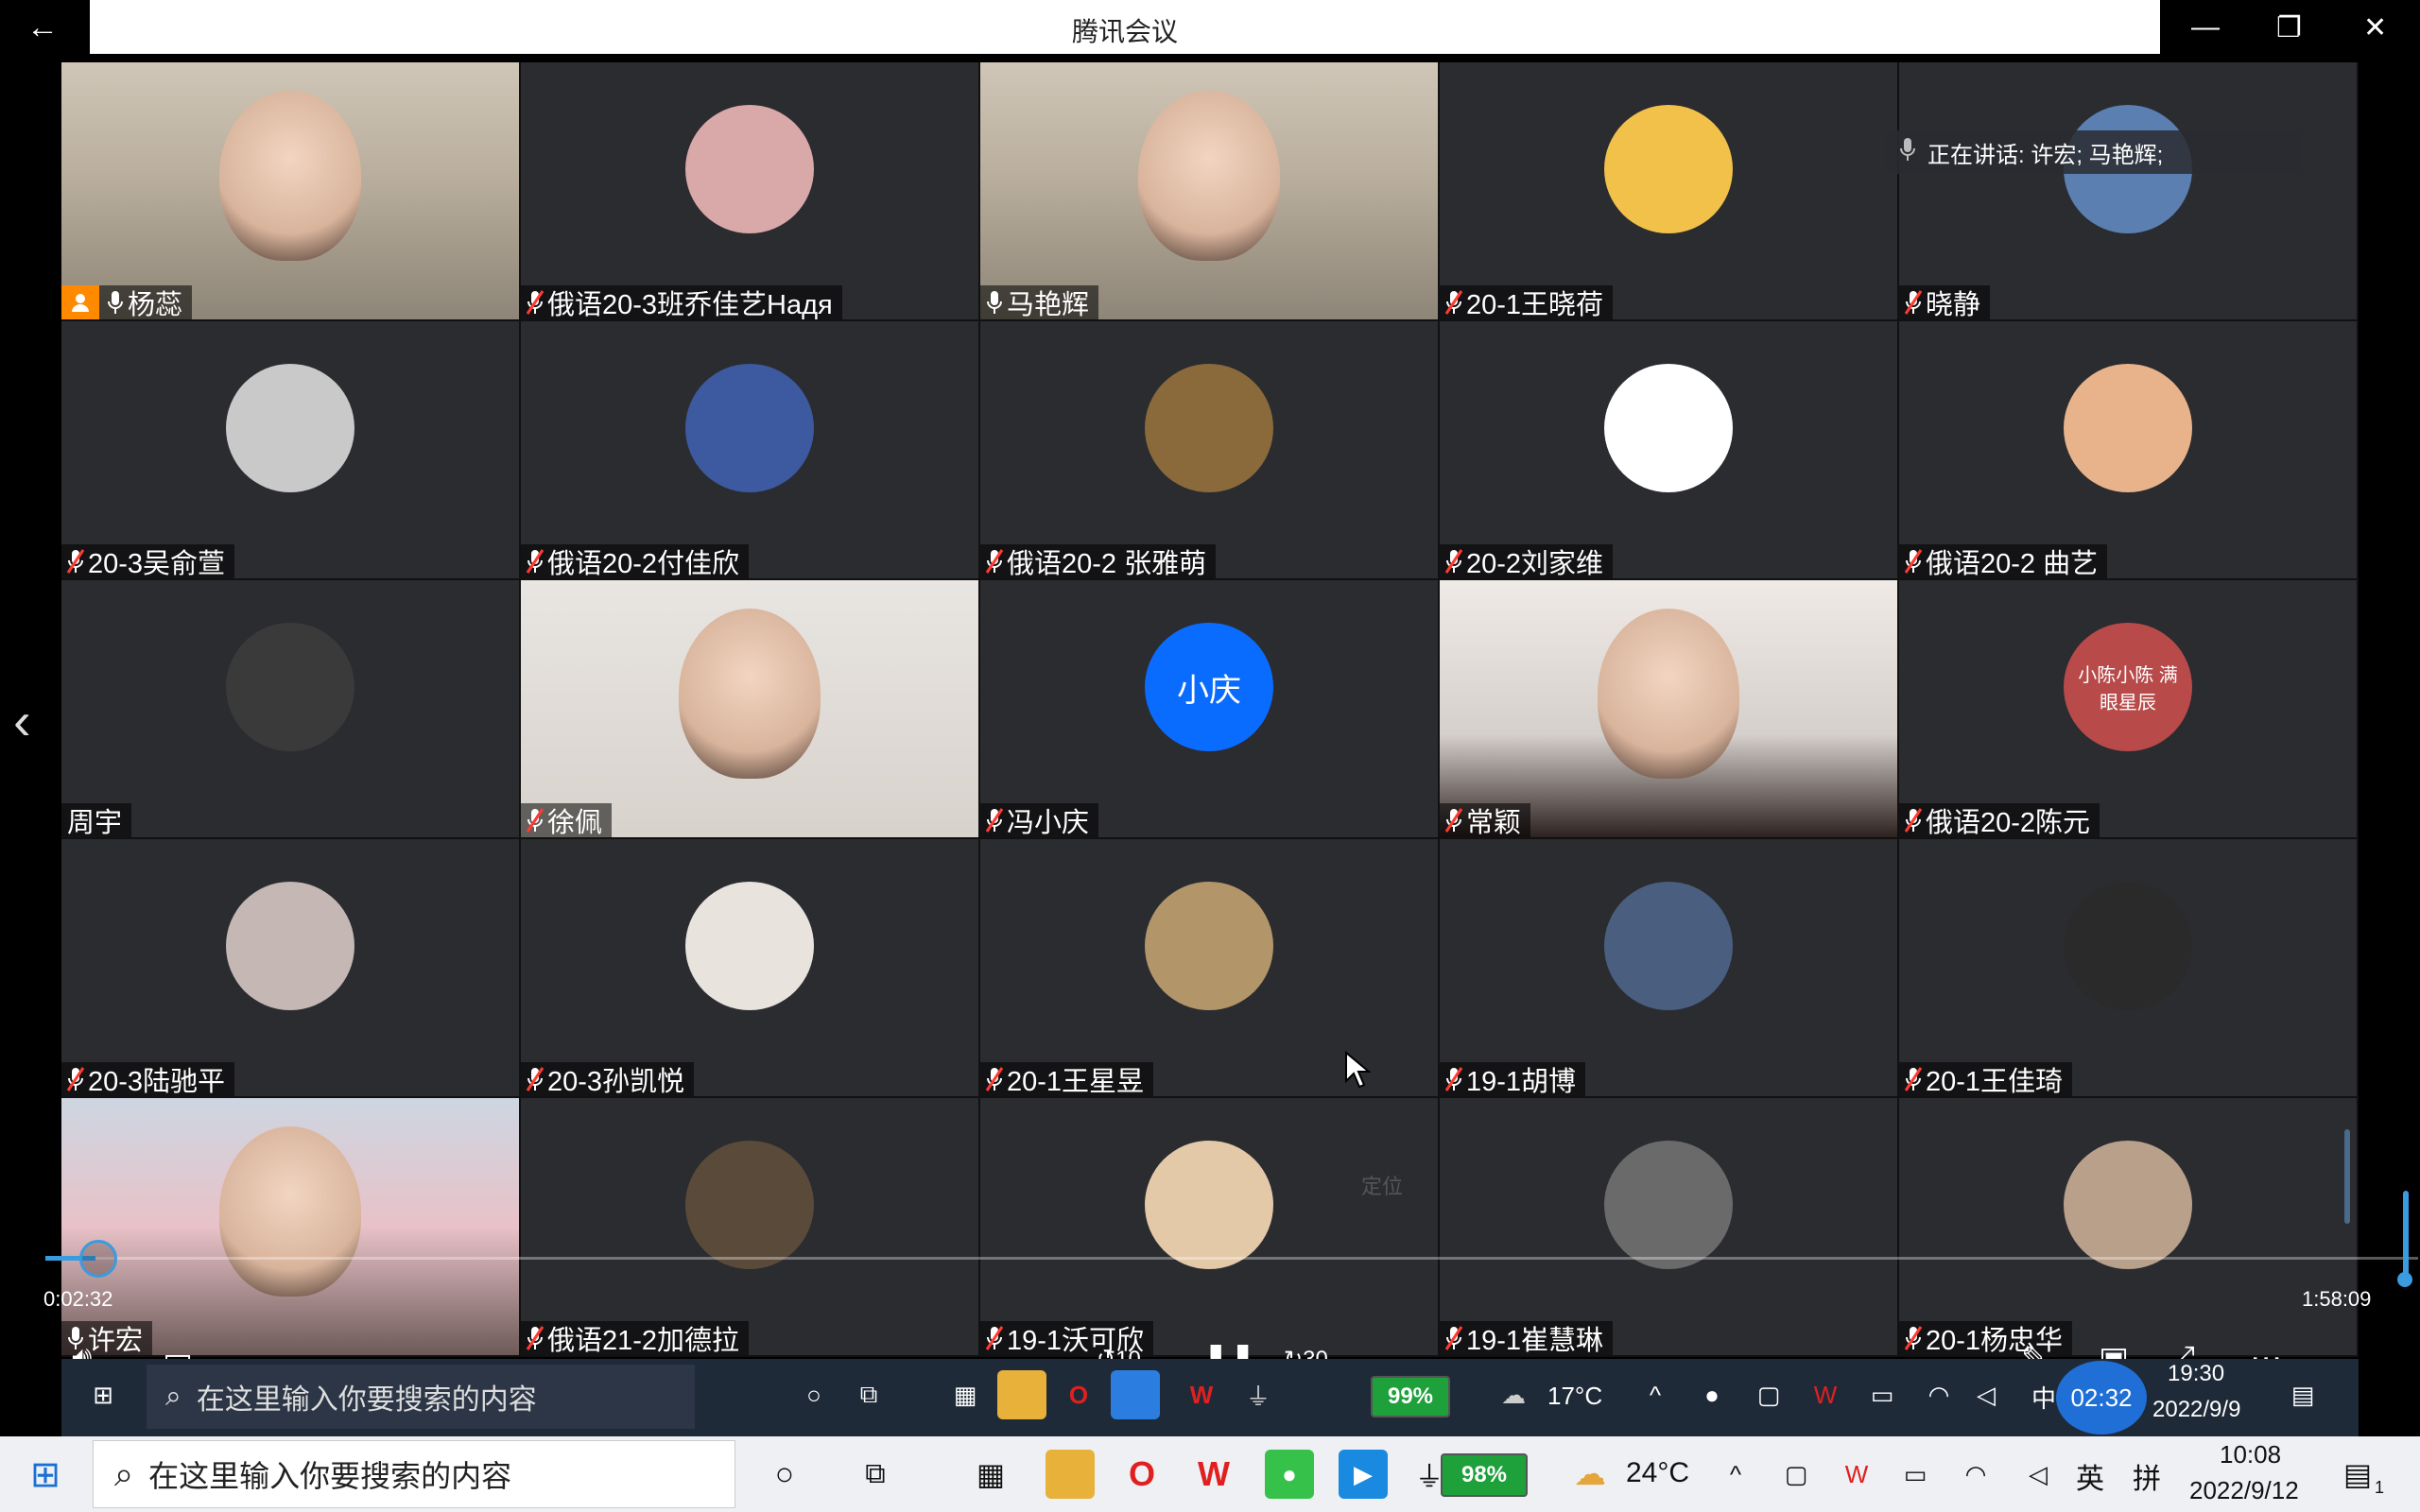  I want to click on participant-tile: 俄语20-2 张雅萌, so click(1209, 449).